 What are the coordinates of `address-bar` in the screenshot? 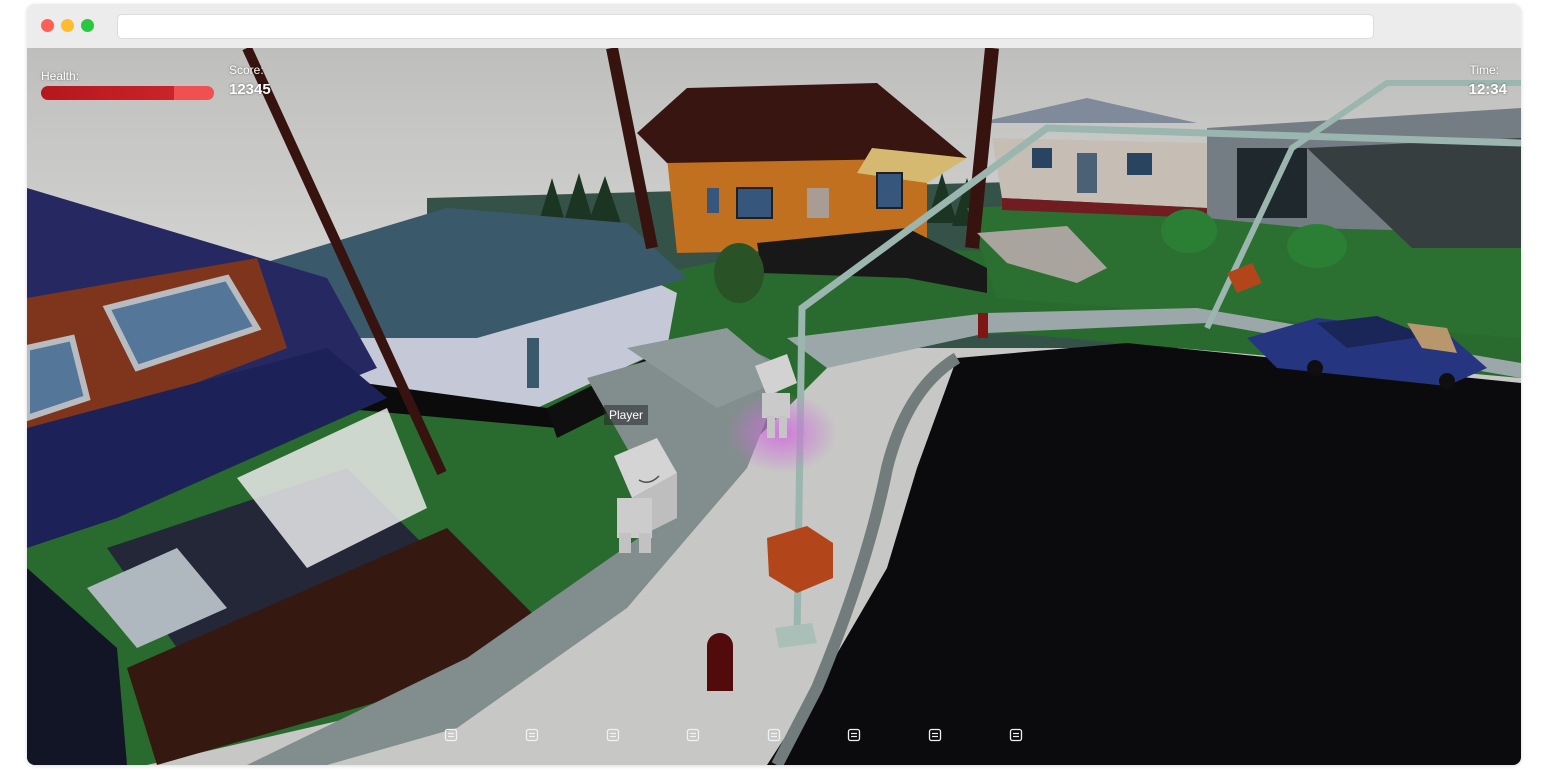 It's located at (745, 26).